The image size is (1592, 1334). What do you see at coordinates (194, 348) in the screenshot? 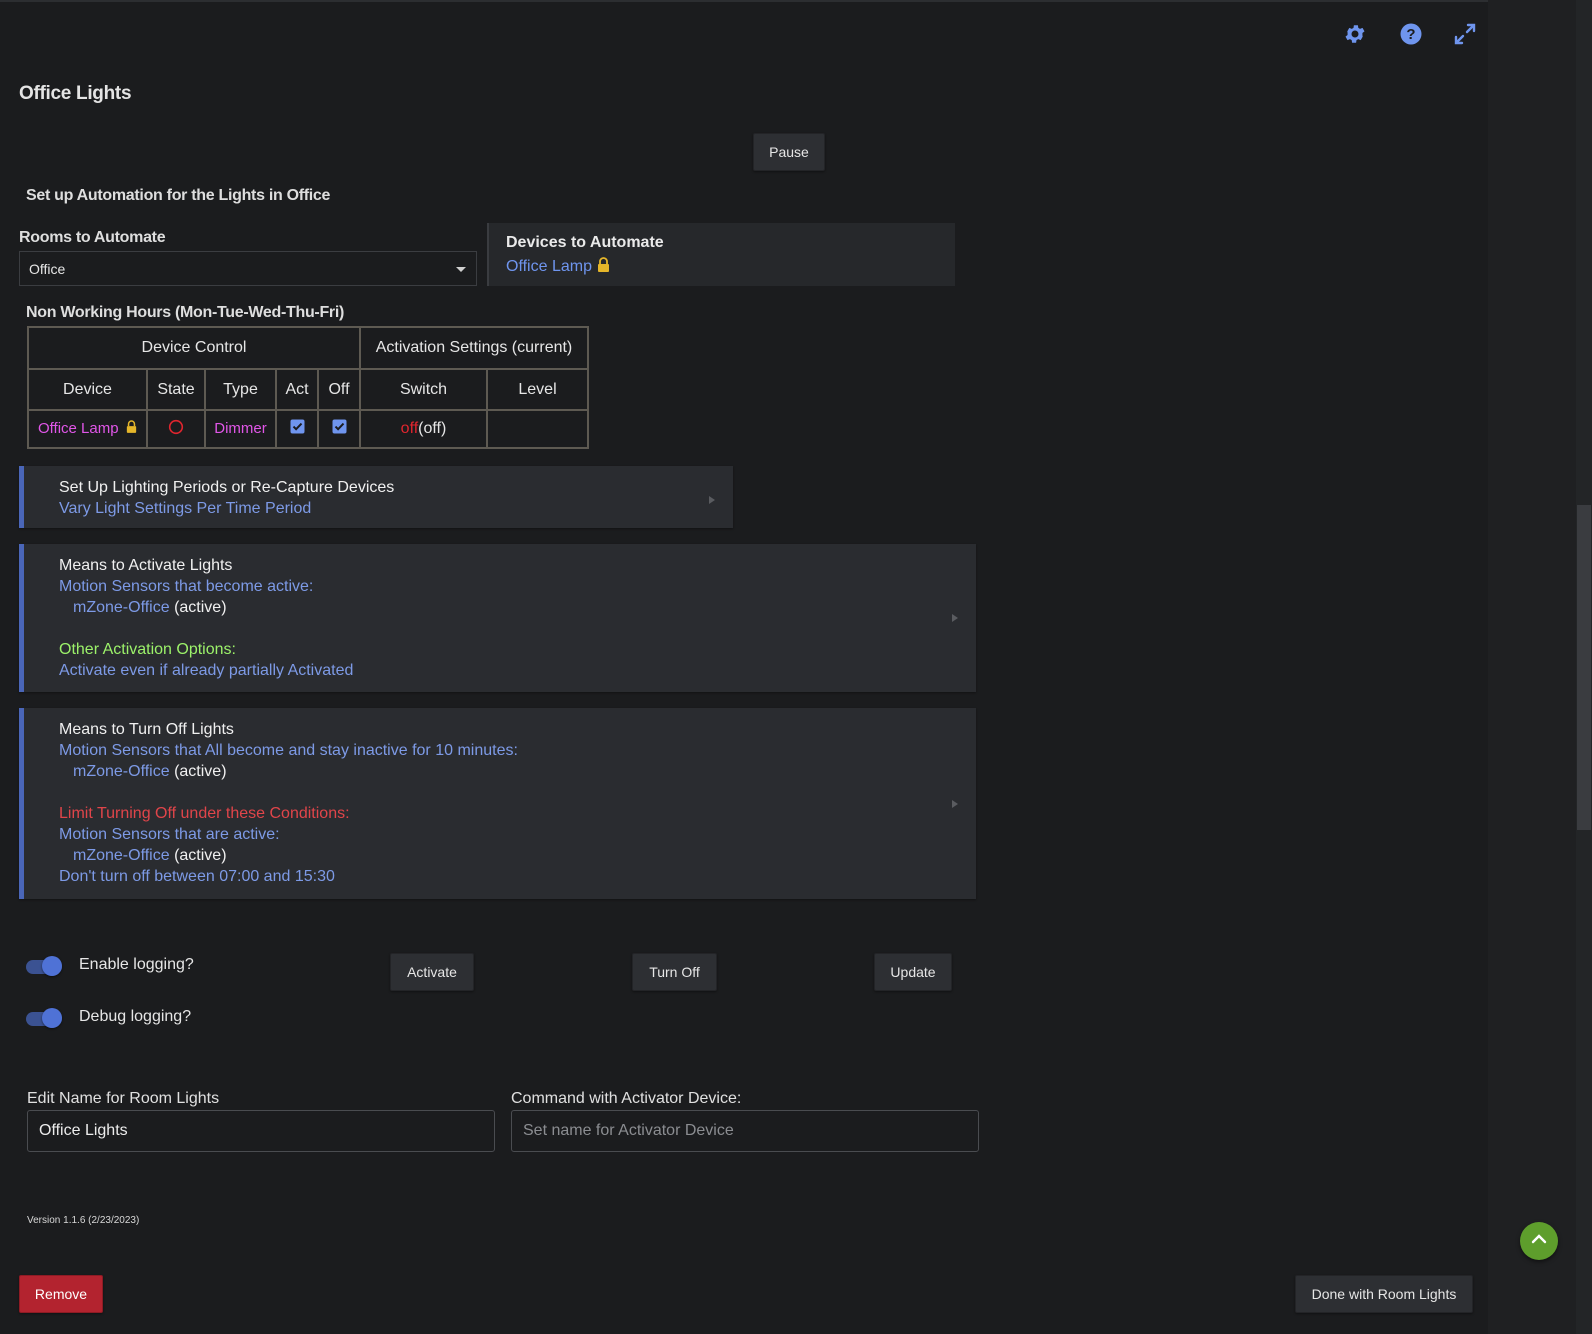
I see `group-header-device-control: Device Control` at bounding box center [194, 348].